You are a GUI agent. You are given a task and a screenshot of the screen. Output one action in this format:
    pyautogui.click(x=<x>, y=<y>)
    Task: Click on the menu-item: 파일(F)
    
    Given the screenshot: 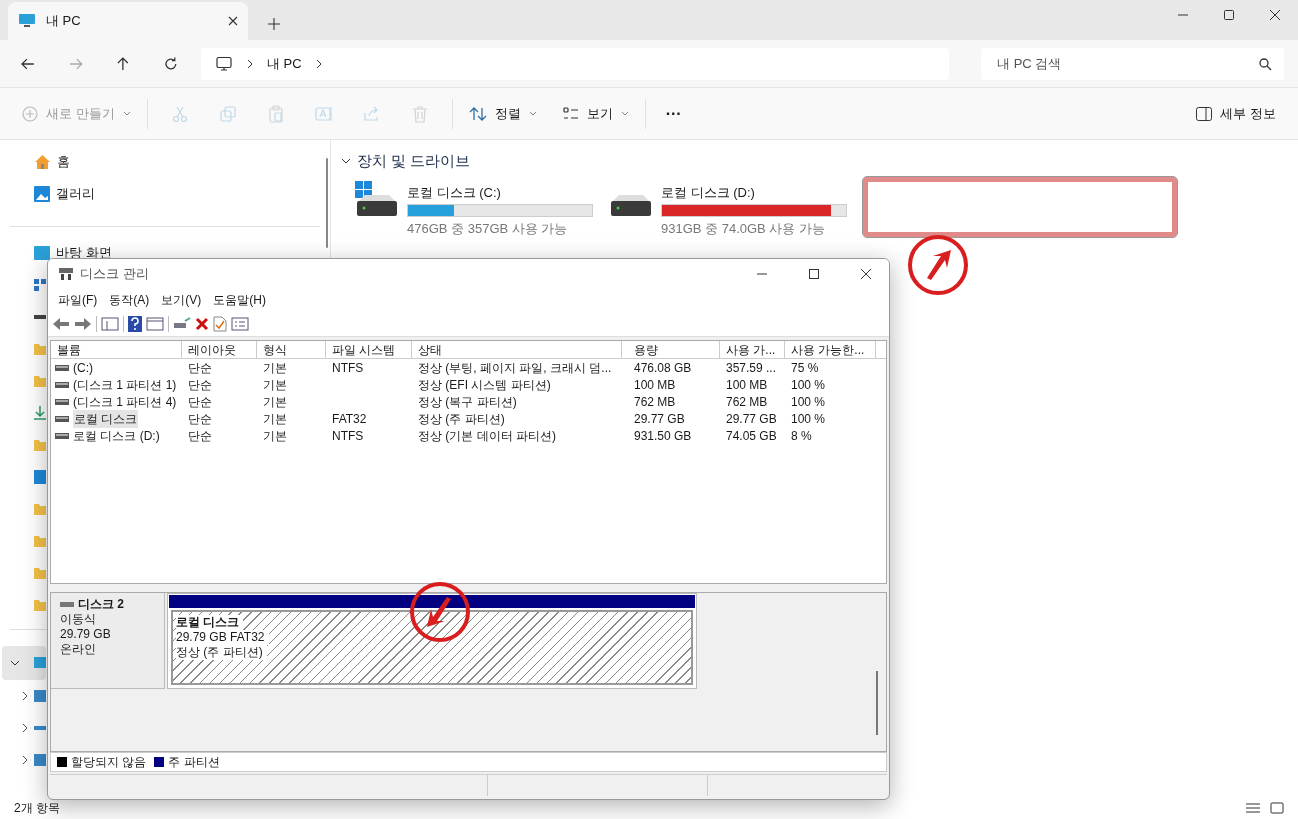 What is the action you would take?
    pyautogui.click(x=78, y=300)
    